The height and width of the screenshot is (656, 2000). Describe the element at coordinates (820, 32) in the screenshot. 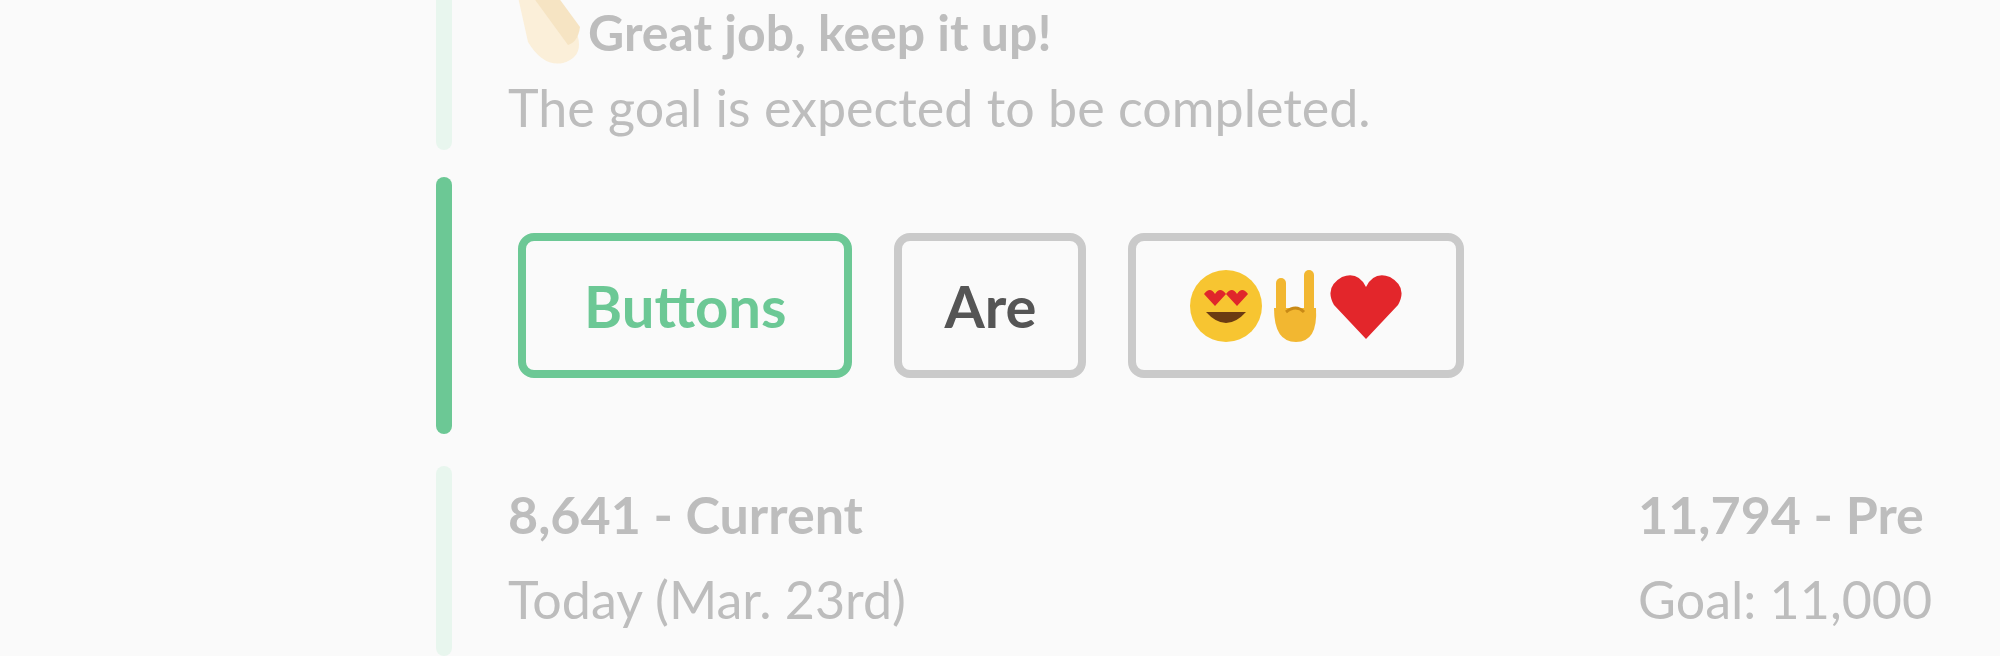

I see `summary-title: Great job, keep it up!` at that location.